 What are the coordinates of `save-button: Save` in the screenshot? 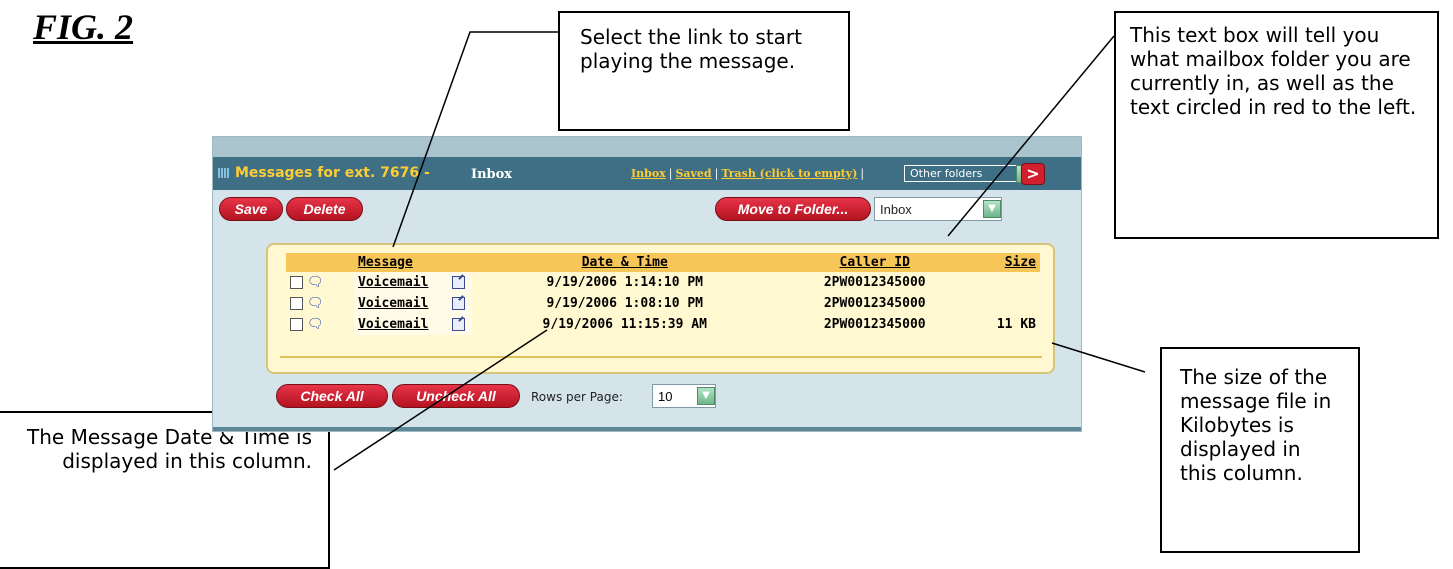 It's located at (251, 209).